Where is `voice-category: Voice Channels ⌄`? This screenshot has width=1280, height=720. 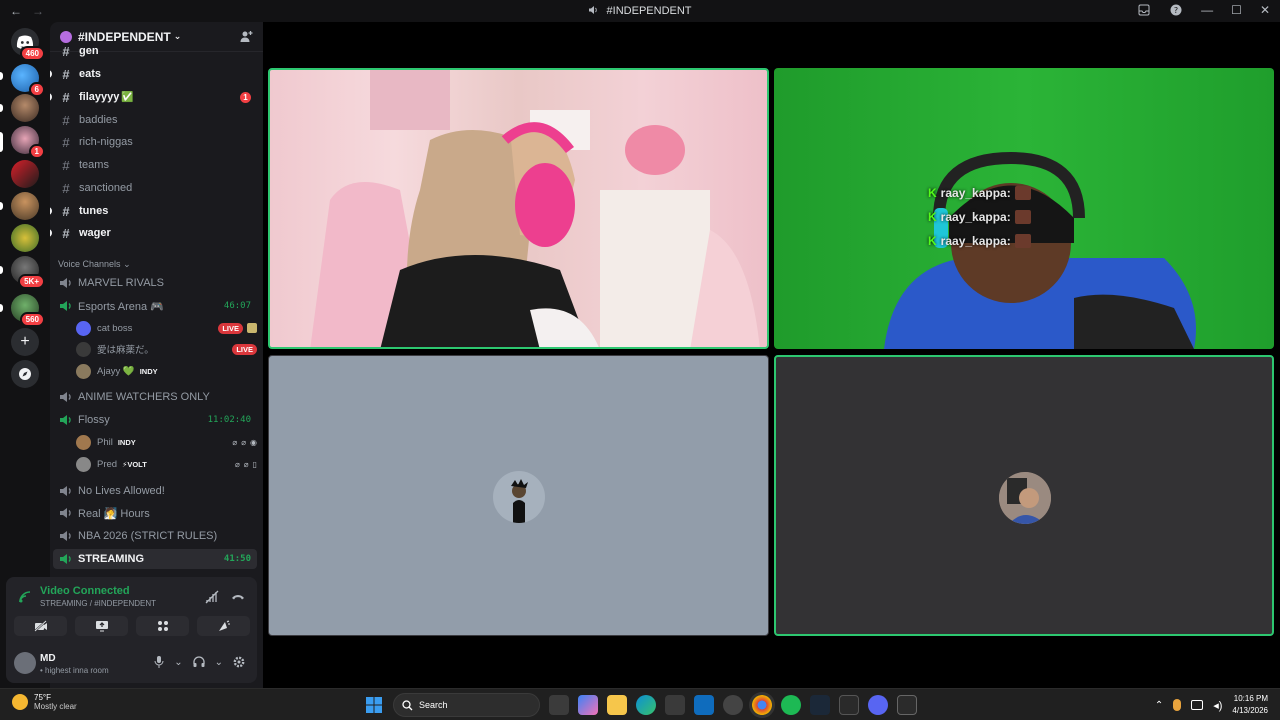
voice-category: Voice Channels ⌄ is located at coordinates (94, 264).